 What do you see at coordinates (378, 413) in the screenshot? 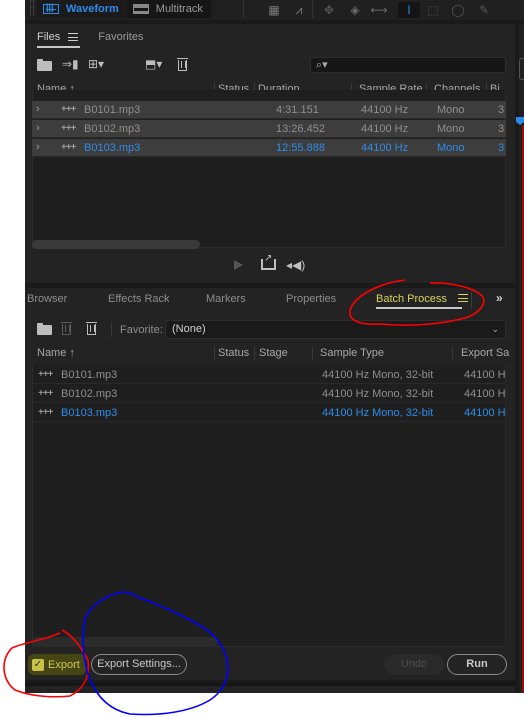
I see `batch-sample-type: 44100 Hz Mono, 32-bit` at bounding box center [378, 413].